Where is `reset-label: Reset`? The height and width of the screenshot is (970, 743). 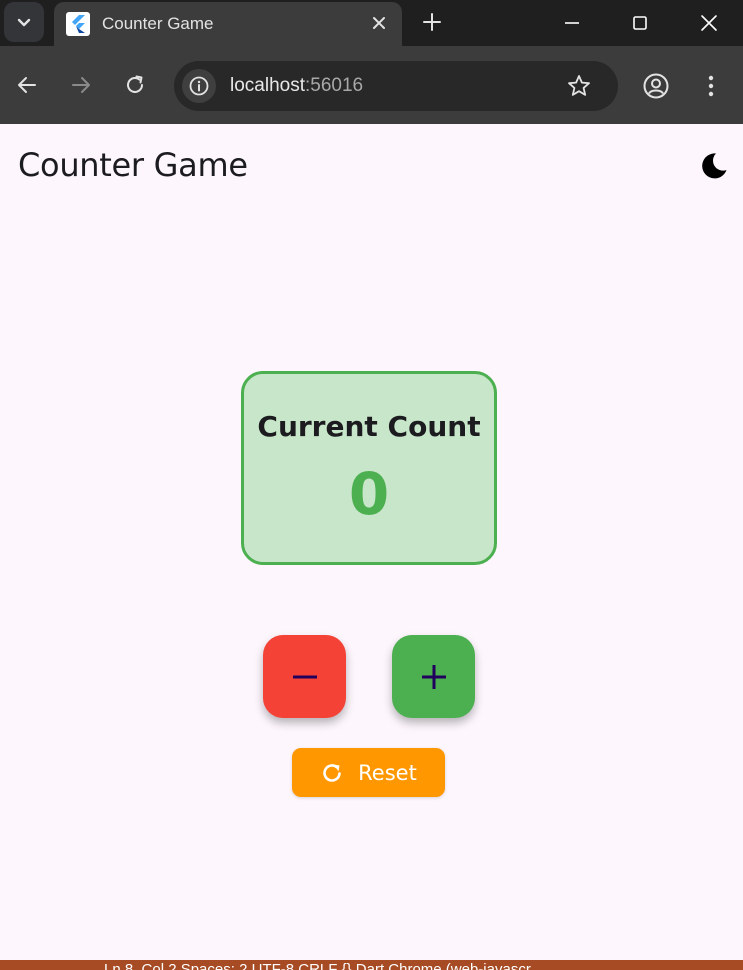 reset-label: Reset is located at coordinates (387, 772).